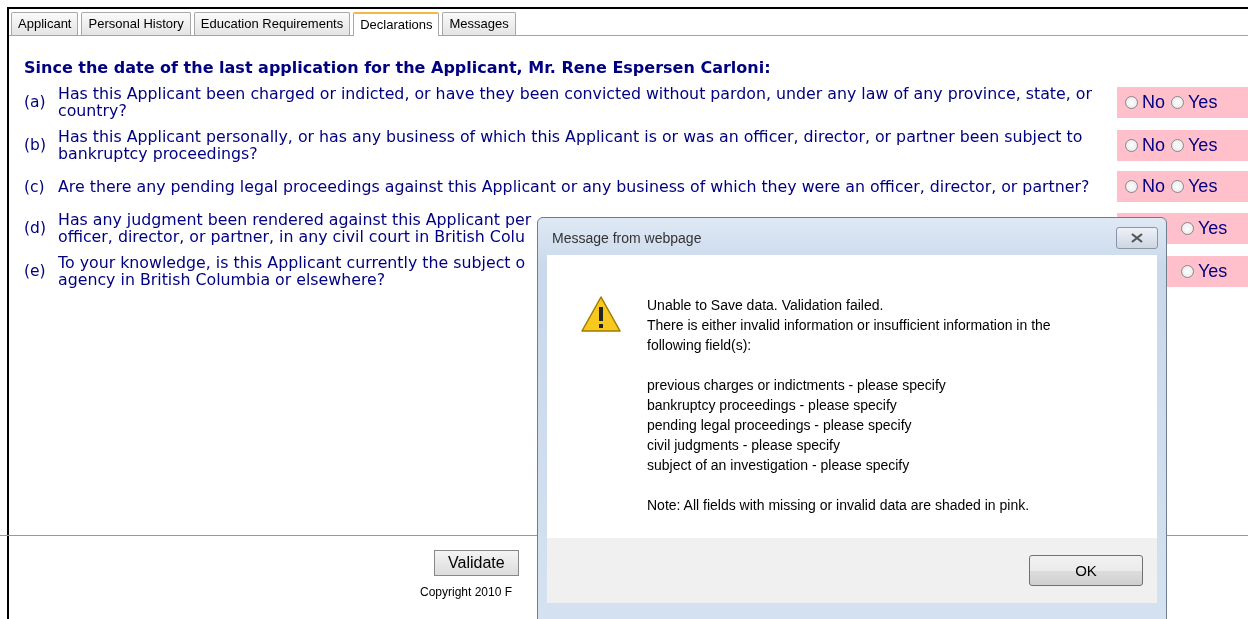  I want to click on tab: Personal History, so click(136, 23).